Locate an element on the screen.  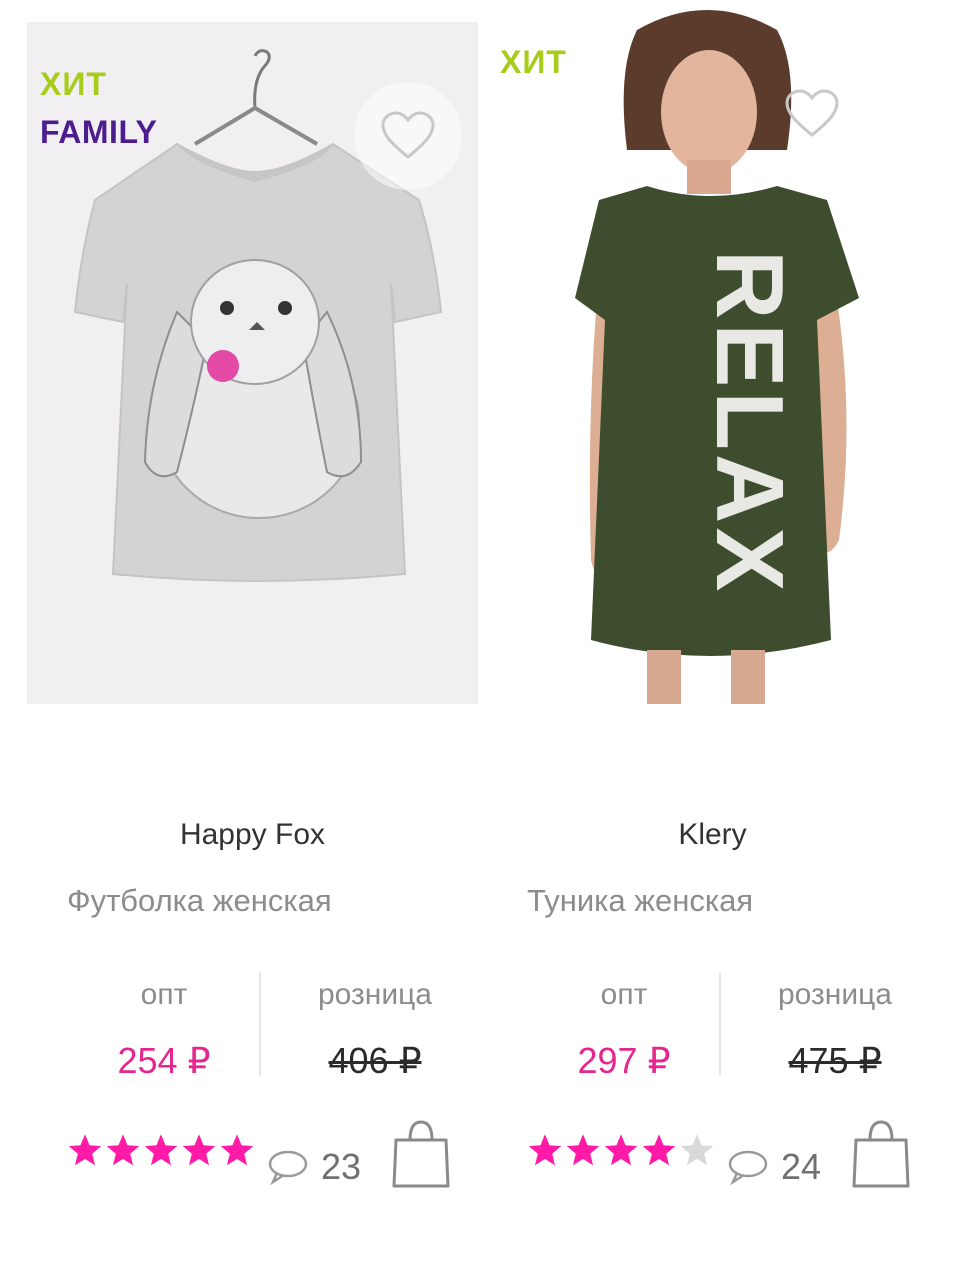
product-type: Туника женская is located at coordinates (640, 900).